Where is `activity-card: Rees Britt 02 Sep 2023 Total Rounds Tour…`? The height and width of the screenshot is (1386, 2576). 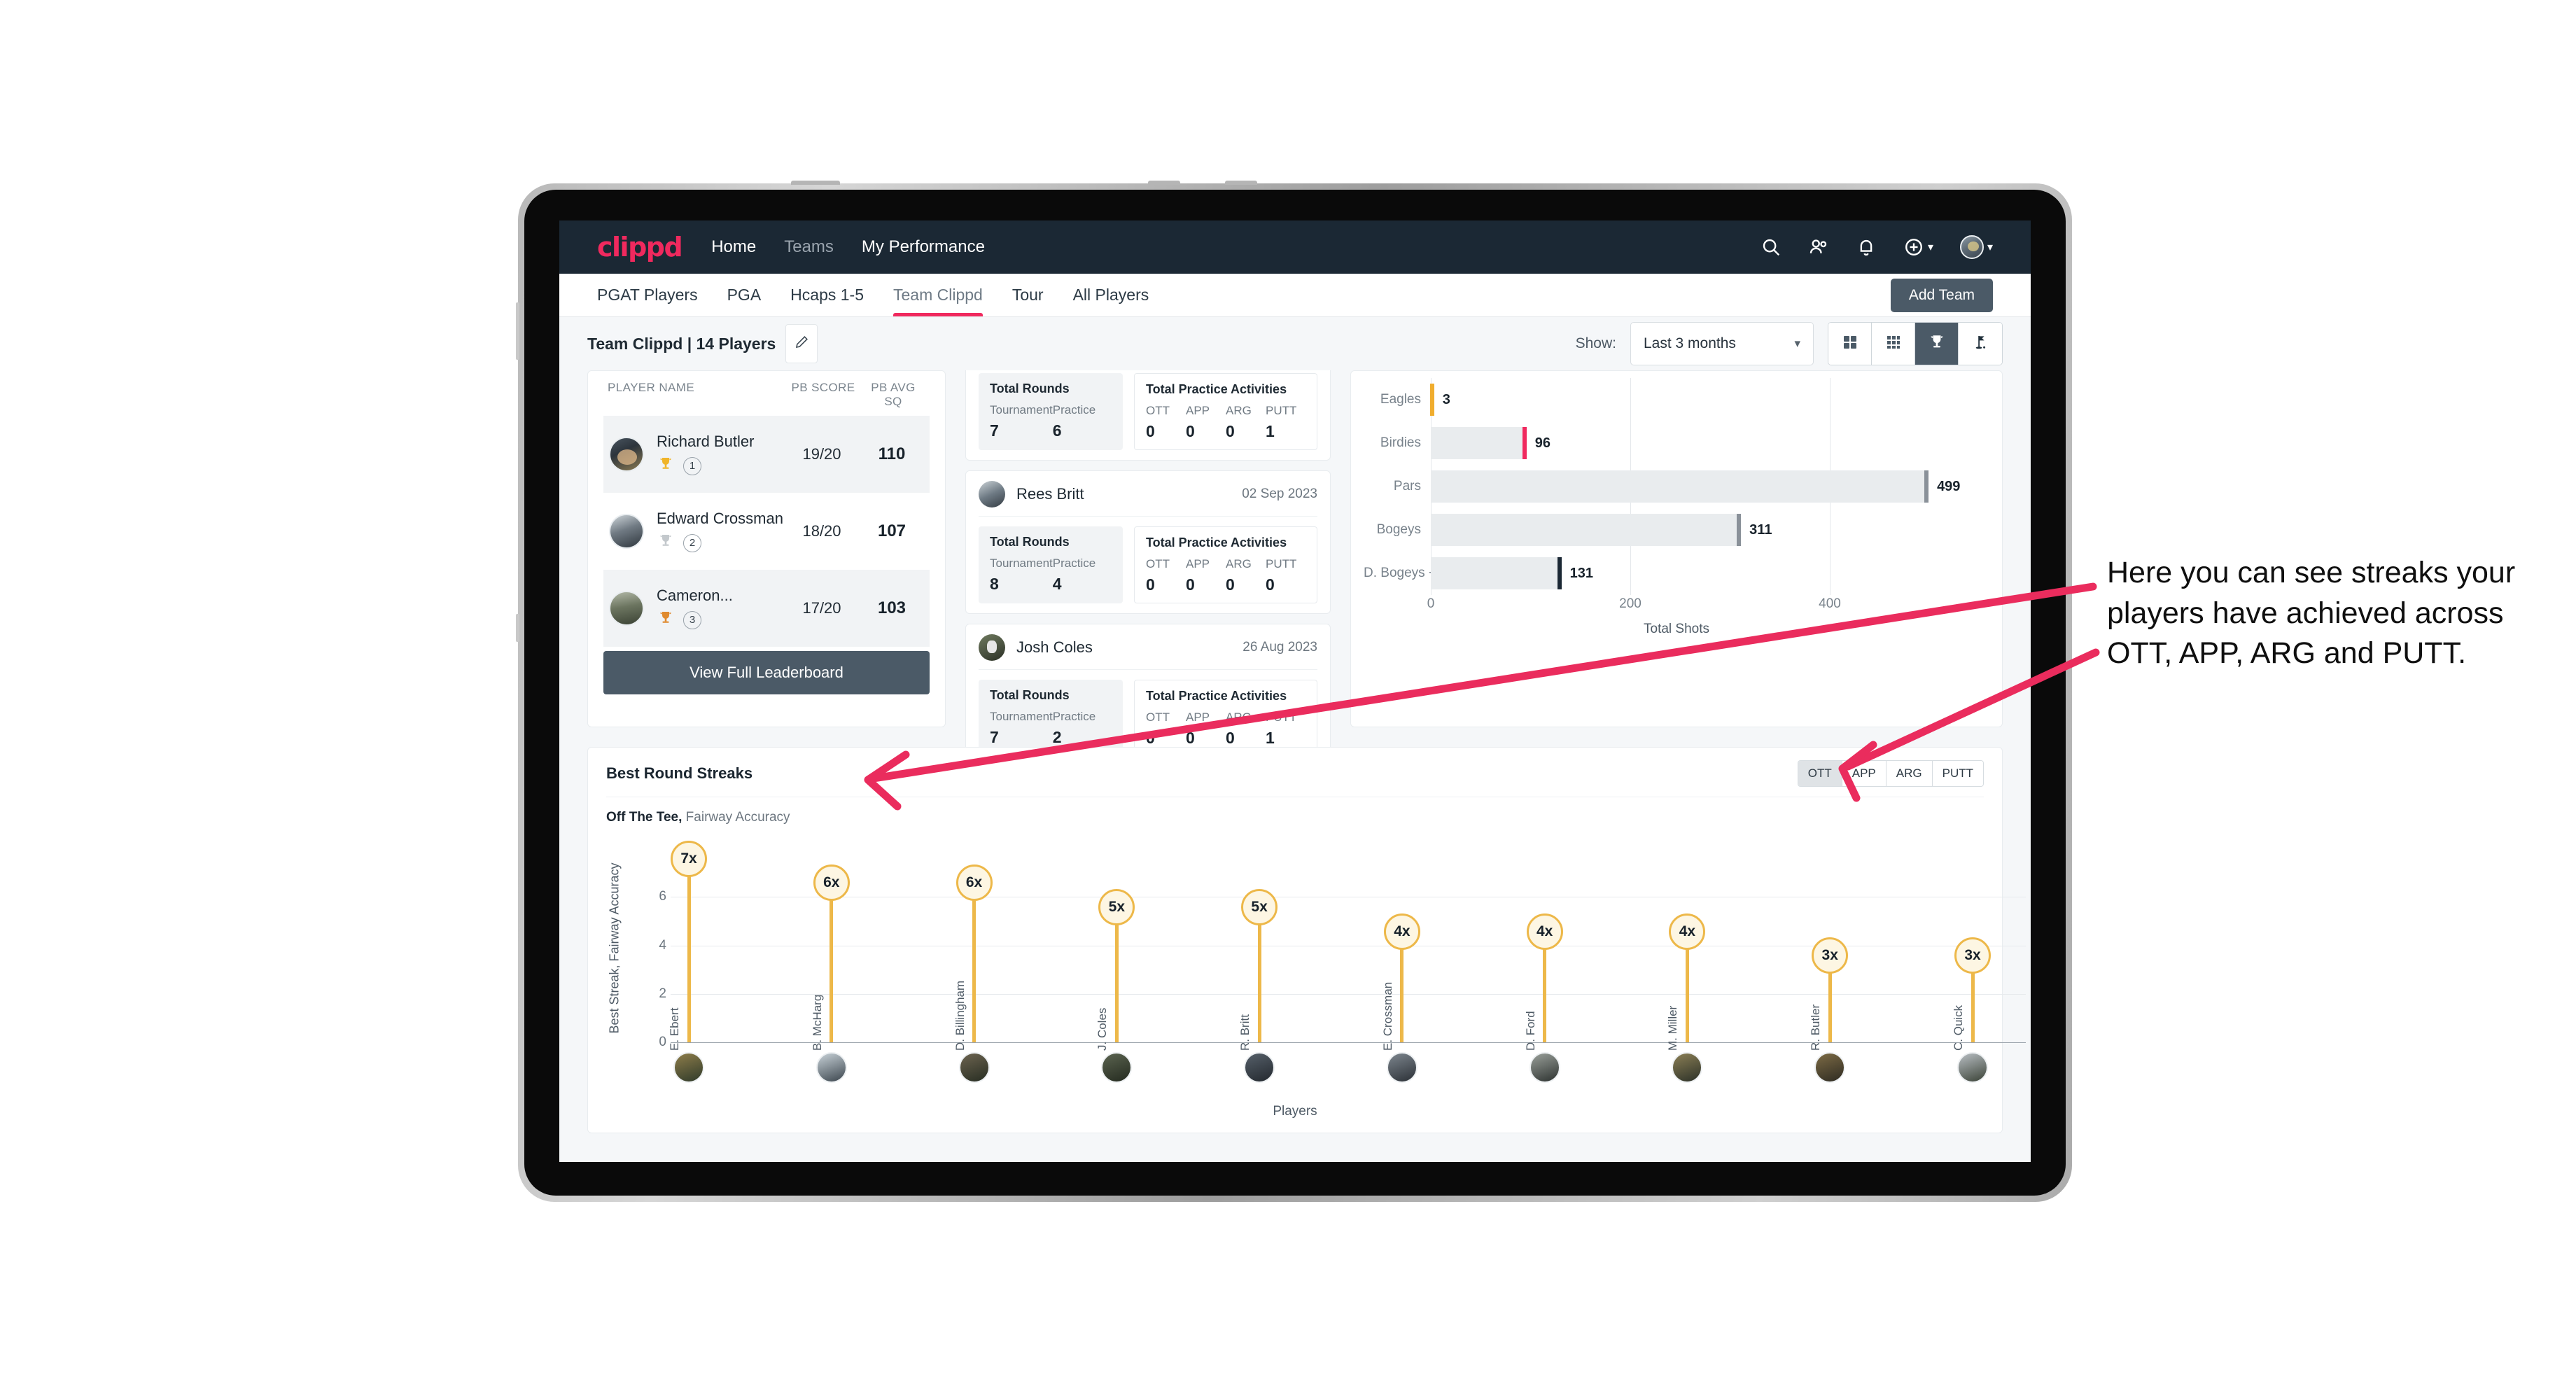 activity-card: Rees Britt 02 Sep 2023 Total Rounds Tour… is located at coordinates (1148, 542).